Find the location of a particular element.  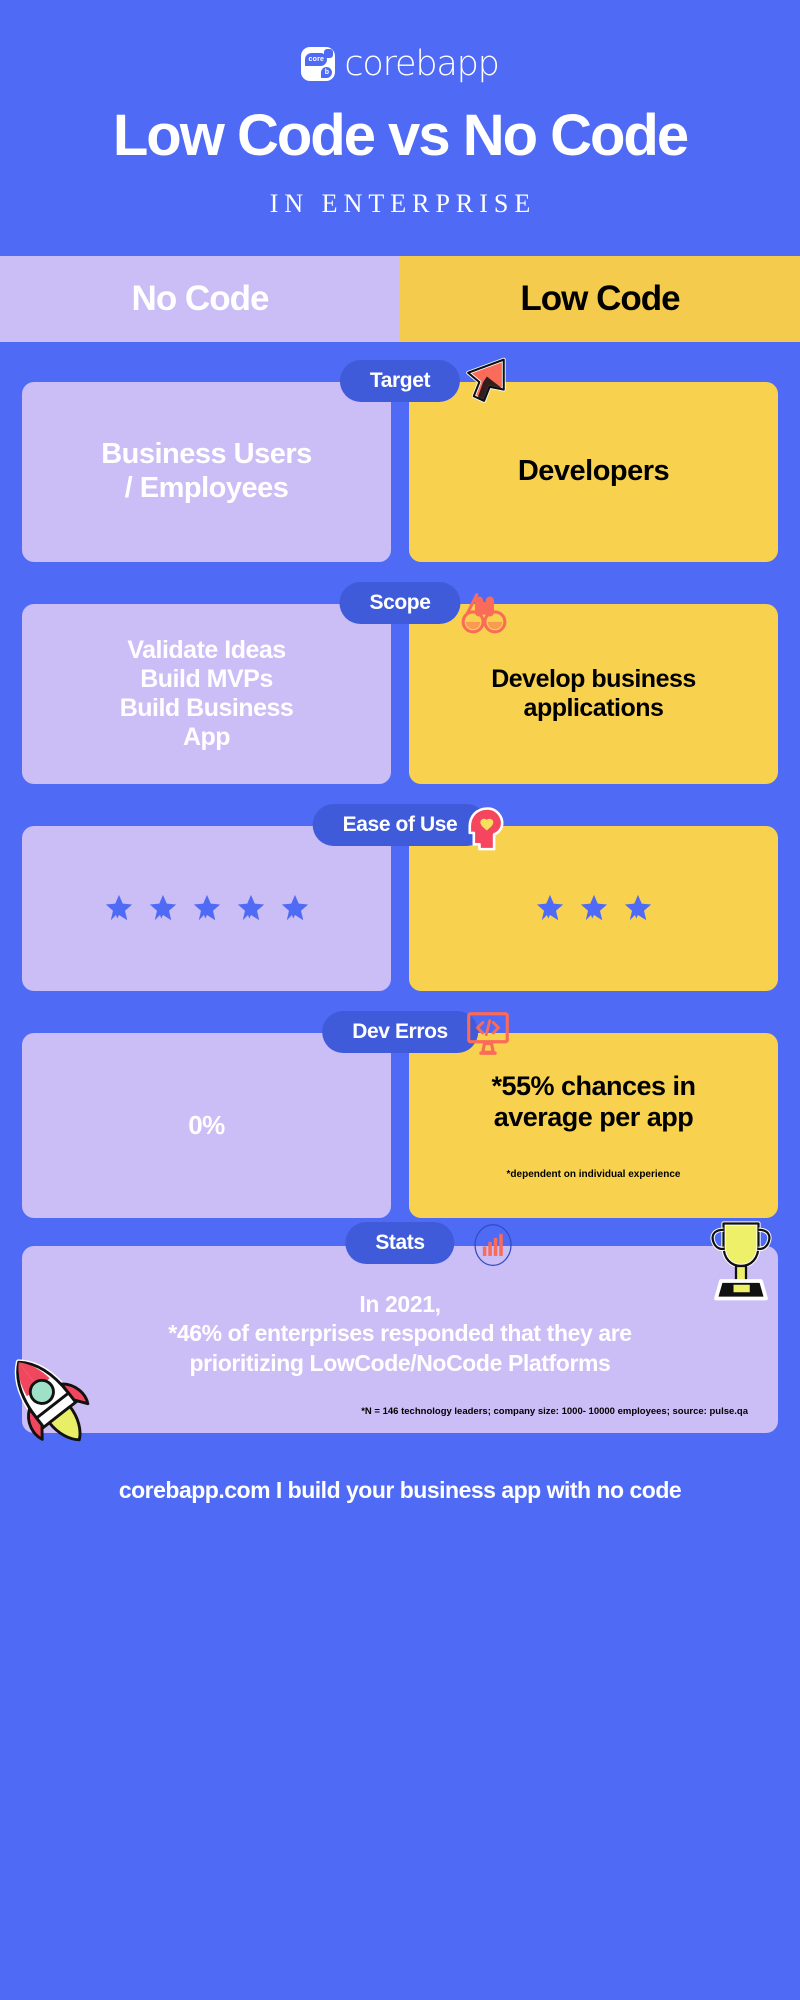

card-low-code-dev-erros-text: *55% chances in average per app is located at coordinates (593, 1101).